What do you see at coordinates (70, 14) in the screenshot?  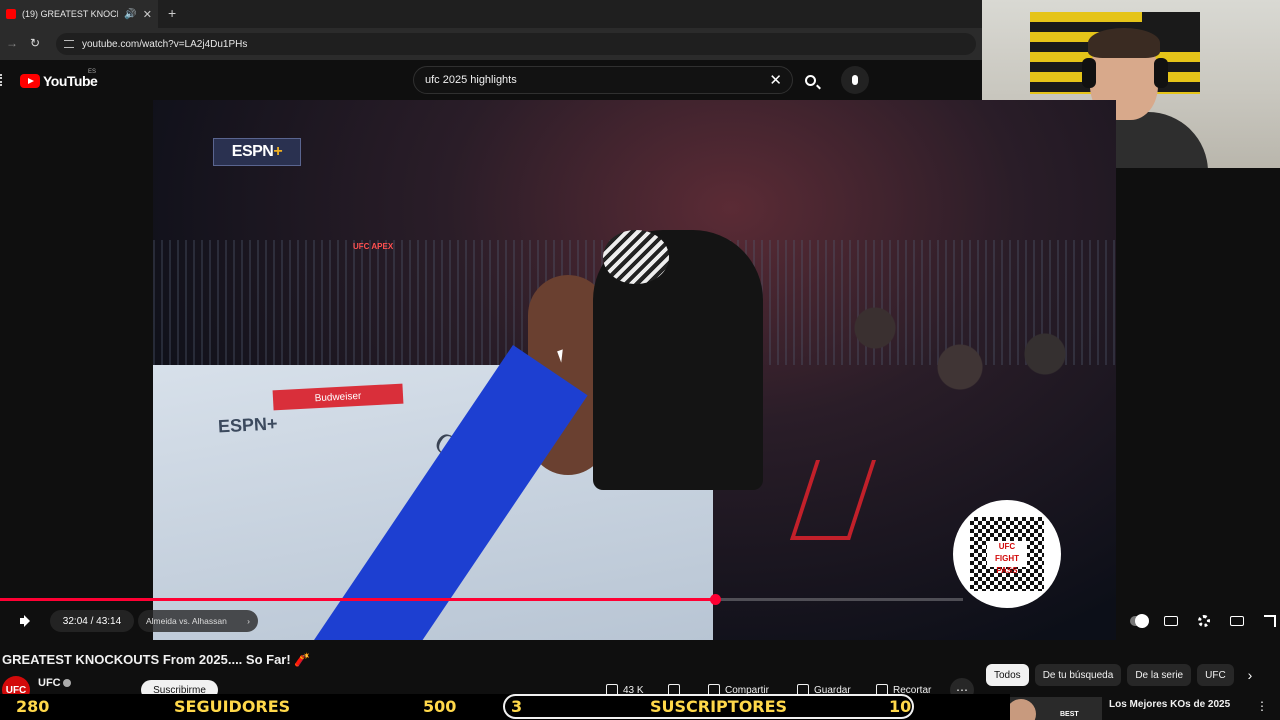 I see `tab-title: (19) GREATEST KNOCKOUTS` at bounding box center [70, 14].